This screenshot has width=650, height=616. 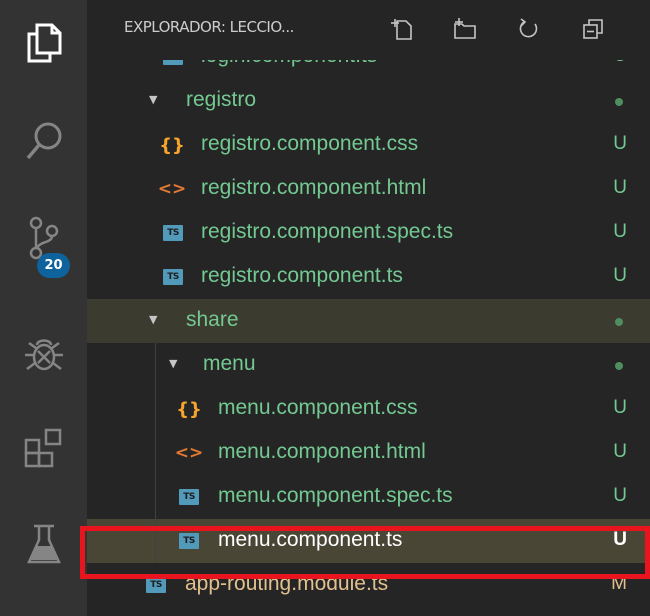 I want to click on git-status-modified: M, so click(x=619, y=583).